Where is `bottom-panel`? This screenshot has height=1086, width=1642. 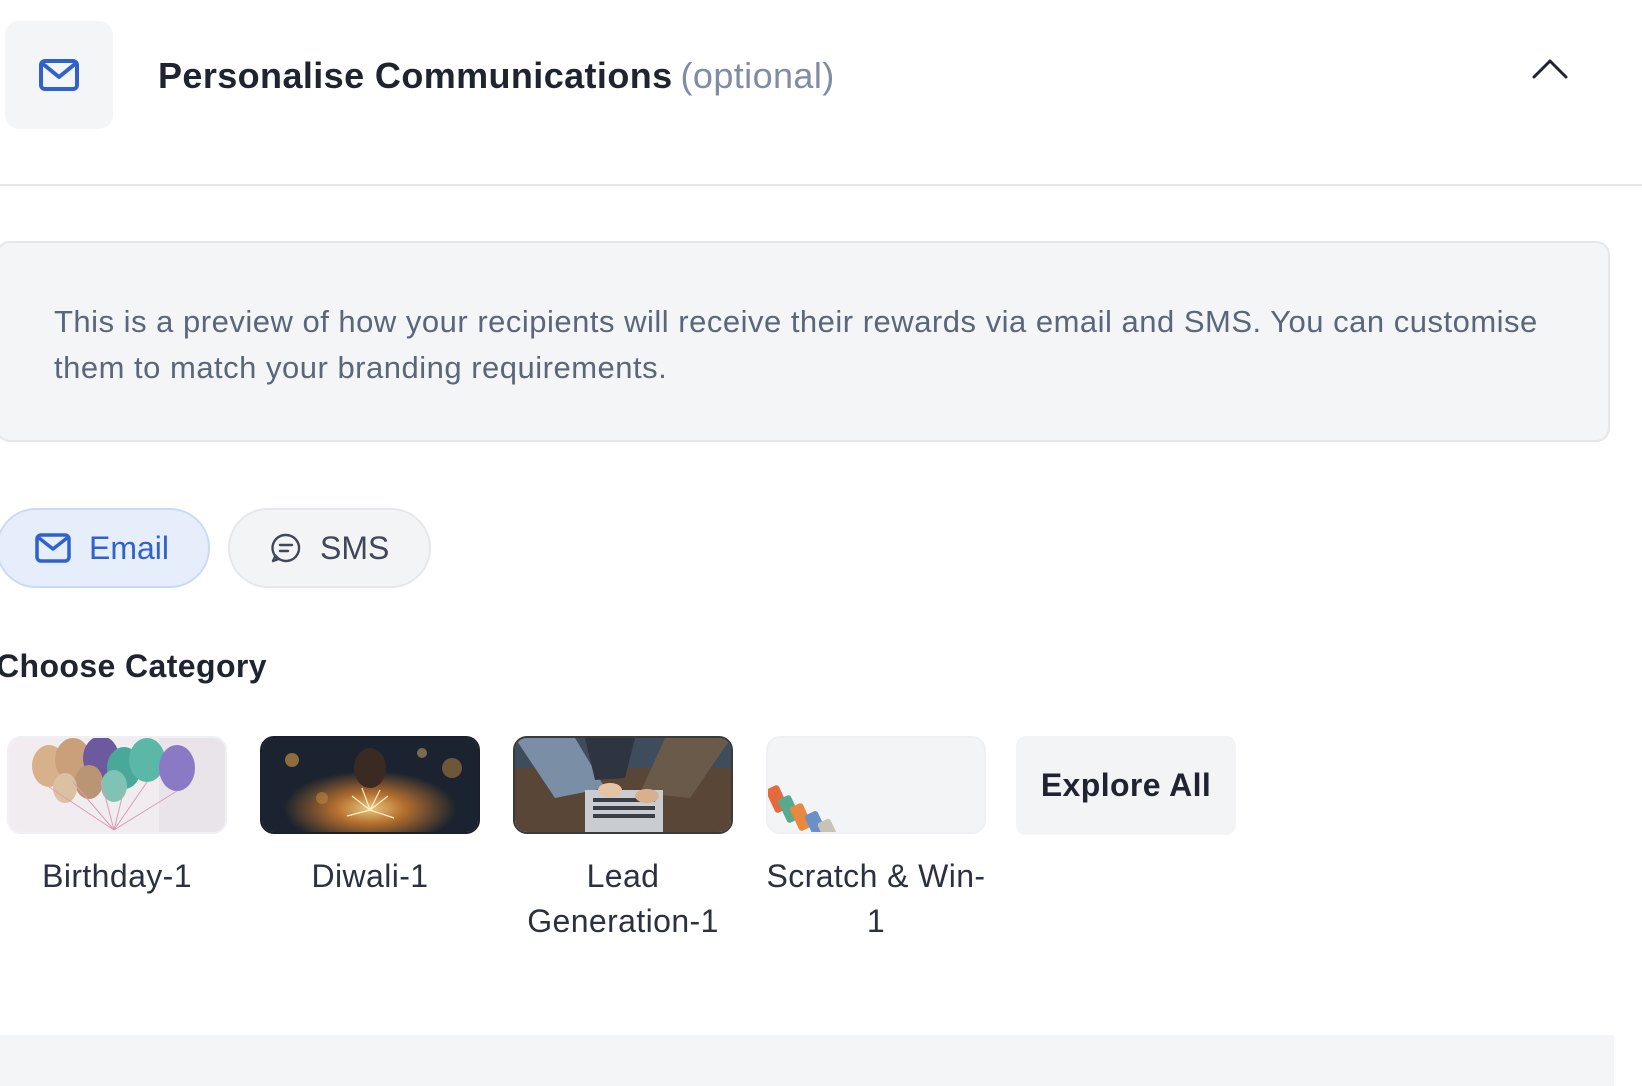 bottom-panel is located at coordinates (807, 1060).